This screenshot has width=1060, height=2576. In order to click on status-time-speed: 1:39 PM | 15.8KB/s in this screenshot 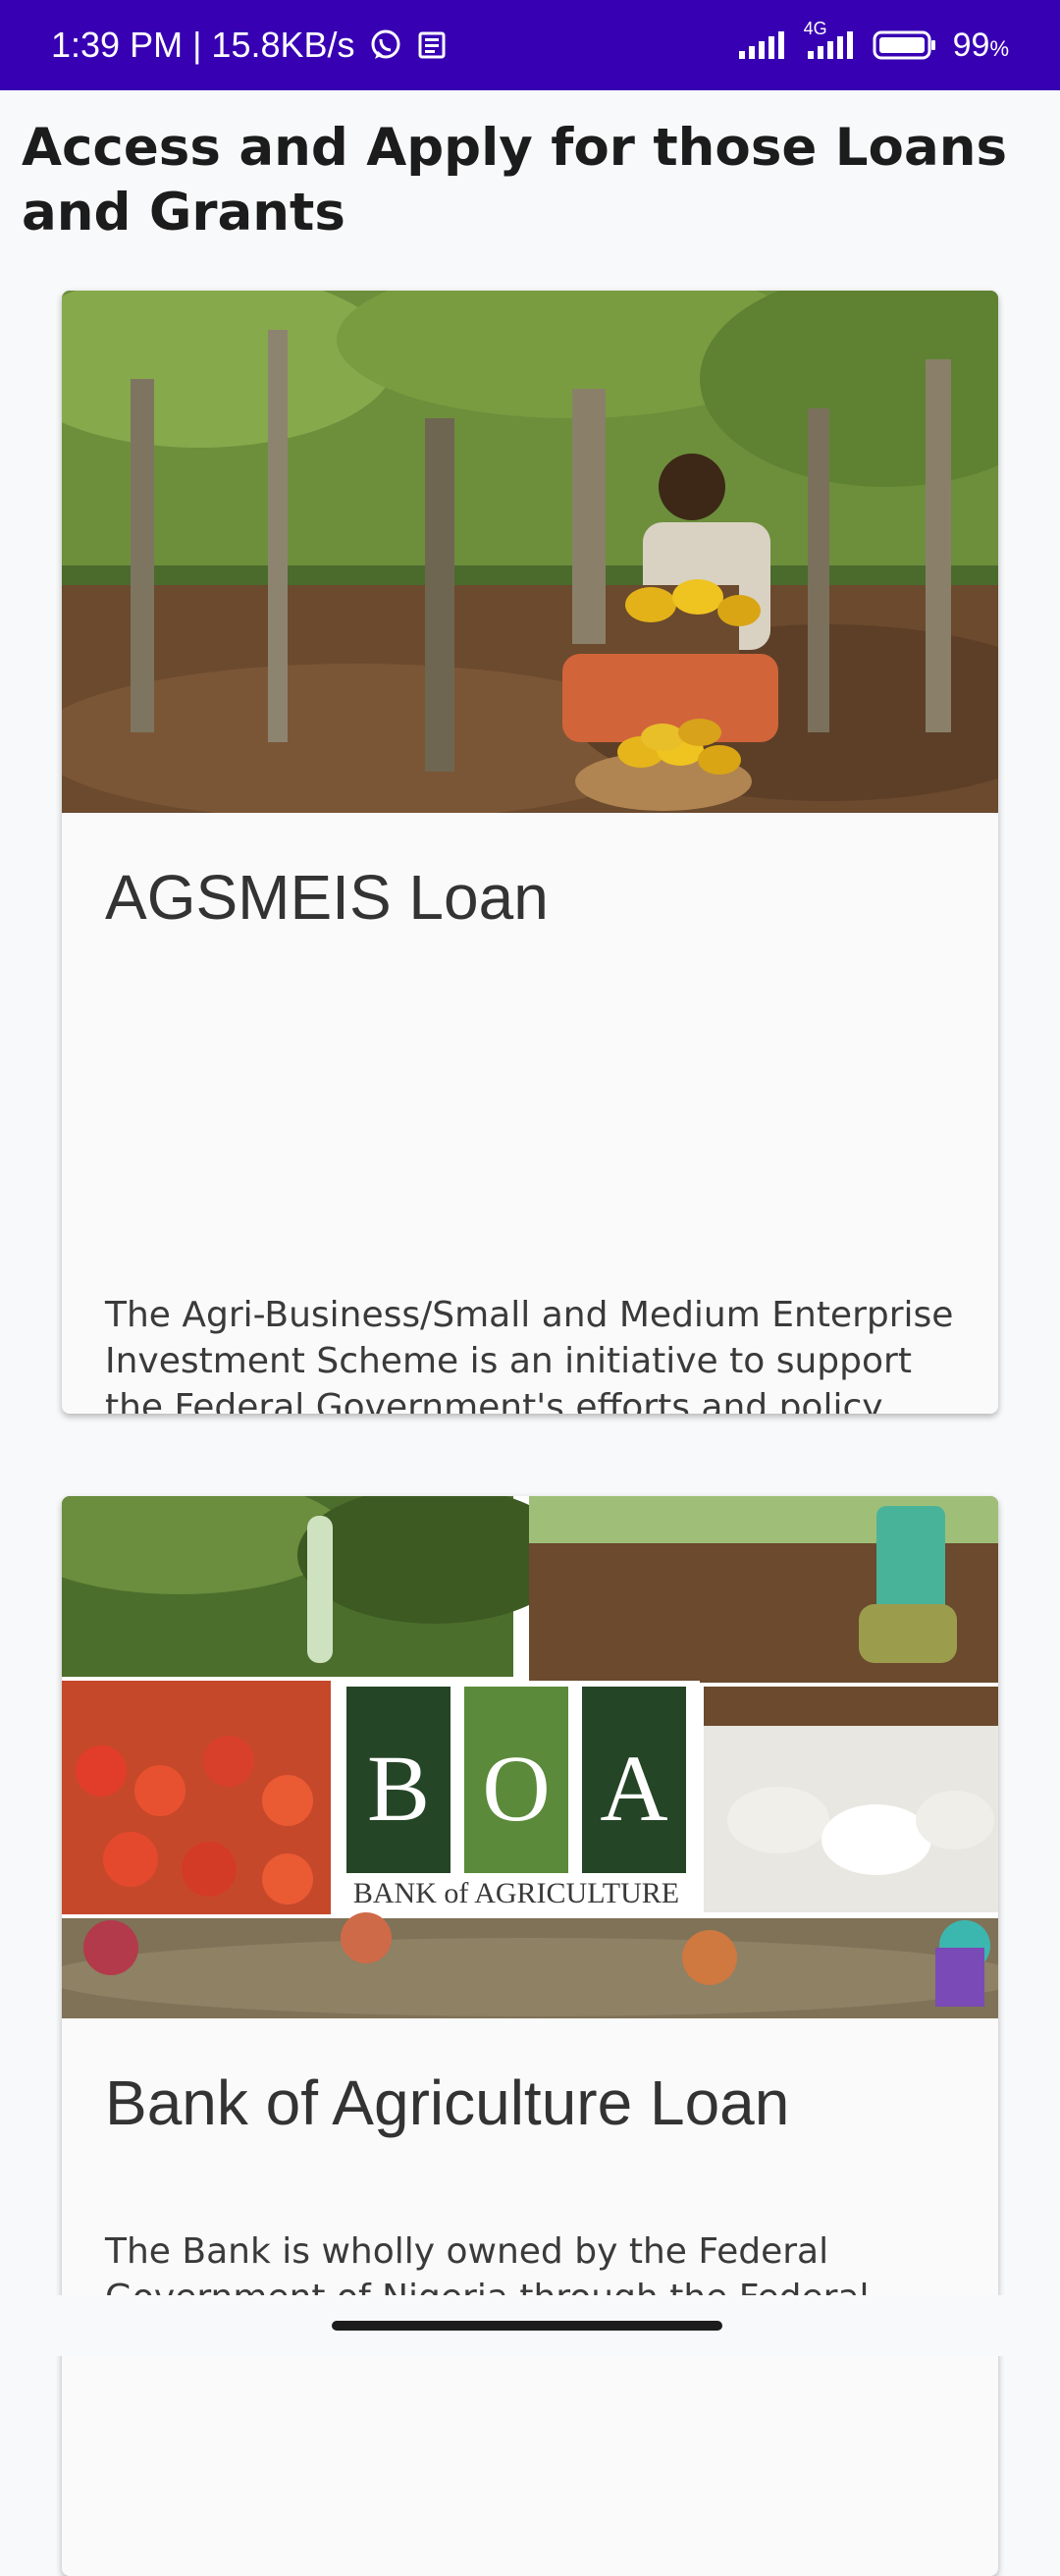, I will do `click(203, 45)`.